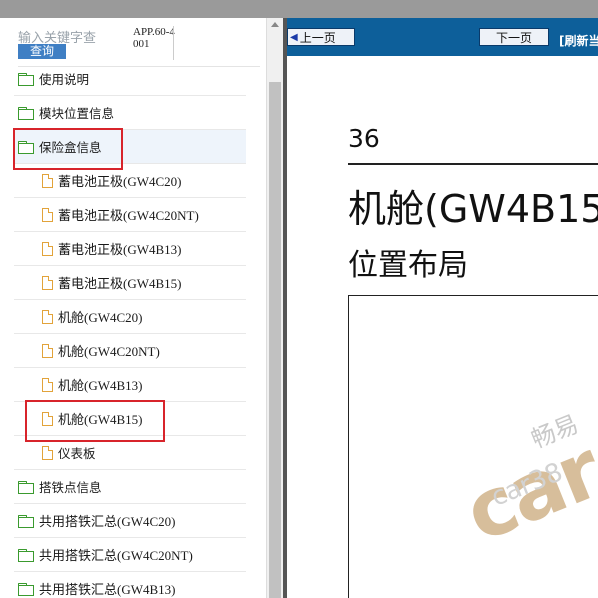 The image size is (598, 598). Describe the element at coordinates (130, 113) in the screenshot. I see `tree-item: 模块位置信息` at that location.